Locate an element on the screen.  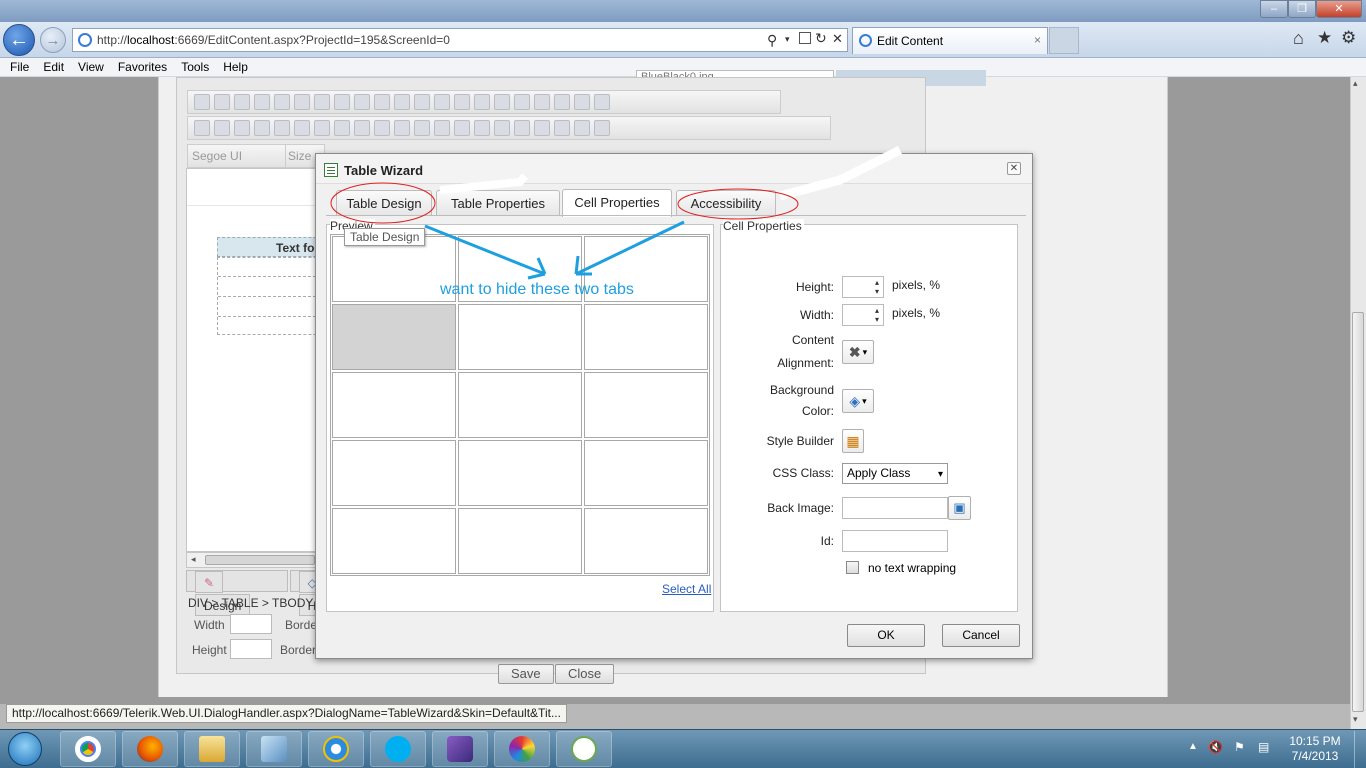
vs-icon is located at coordinates (460, 749).